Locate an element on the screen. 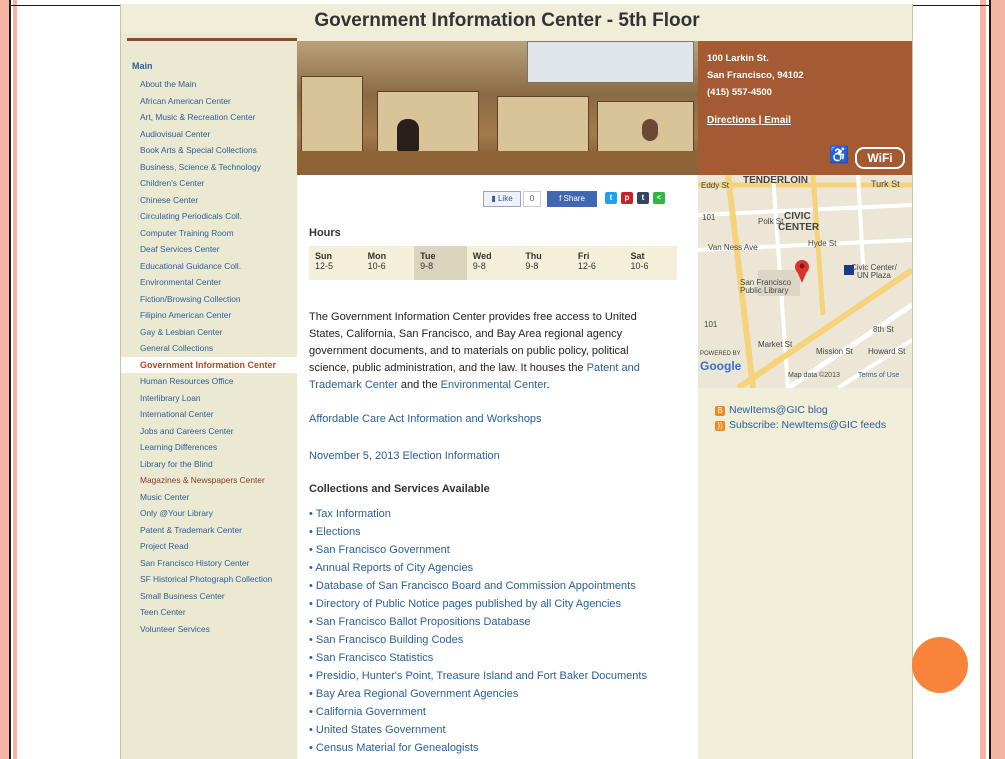 This screenshot has width=1005, height=759. hours-day: Tue is located at coordinates (428, 256).